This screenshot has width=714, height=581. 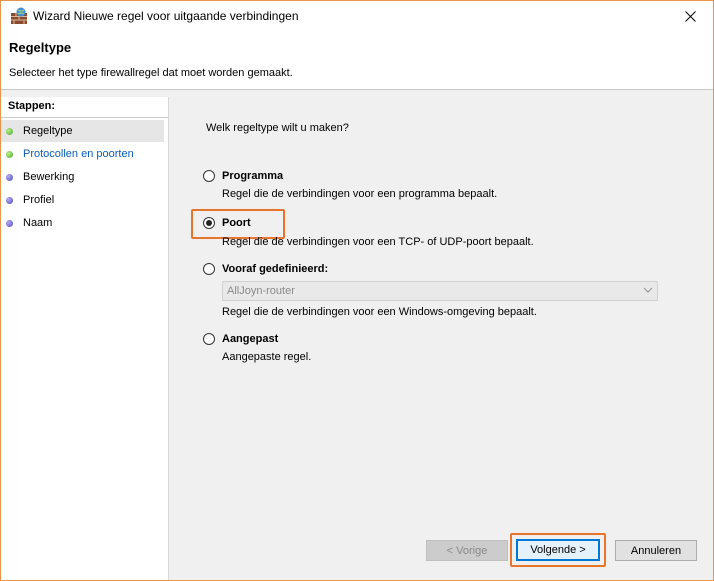 I want to click on step-protocollen-en-poorten: Protocollen en poorten, so click(x=82, y=154).